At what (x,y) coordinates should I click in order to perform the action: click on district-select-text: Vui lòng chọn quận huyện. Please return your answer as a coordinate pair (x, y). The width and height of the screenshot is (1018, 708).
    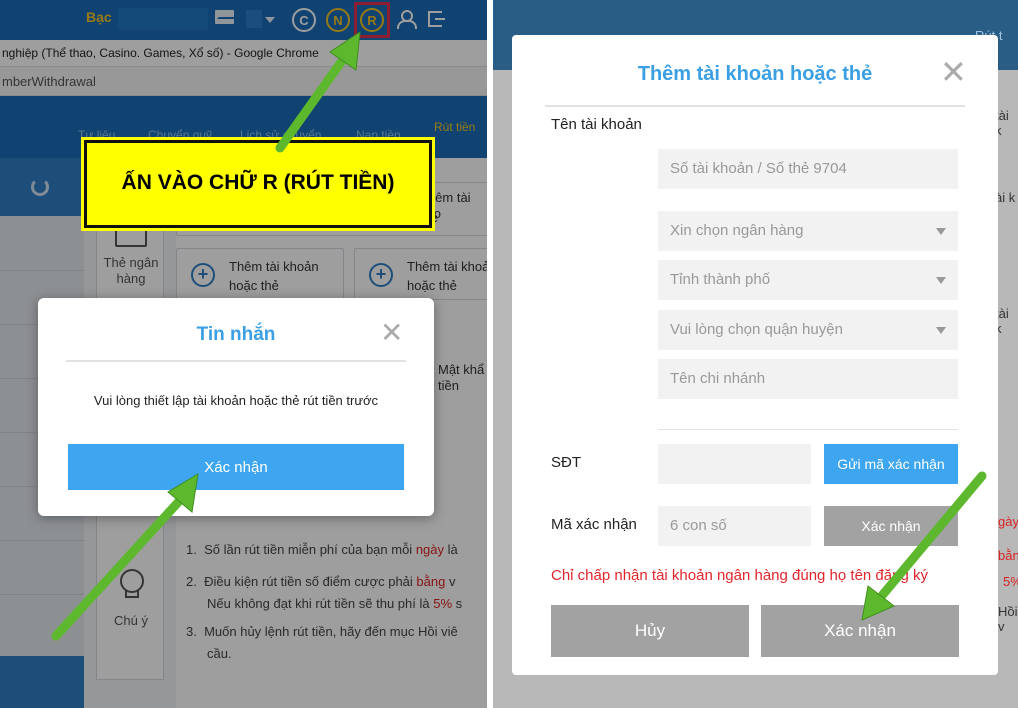
    Looking at the image, I should click on (756, 329).